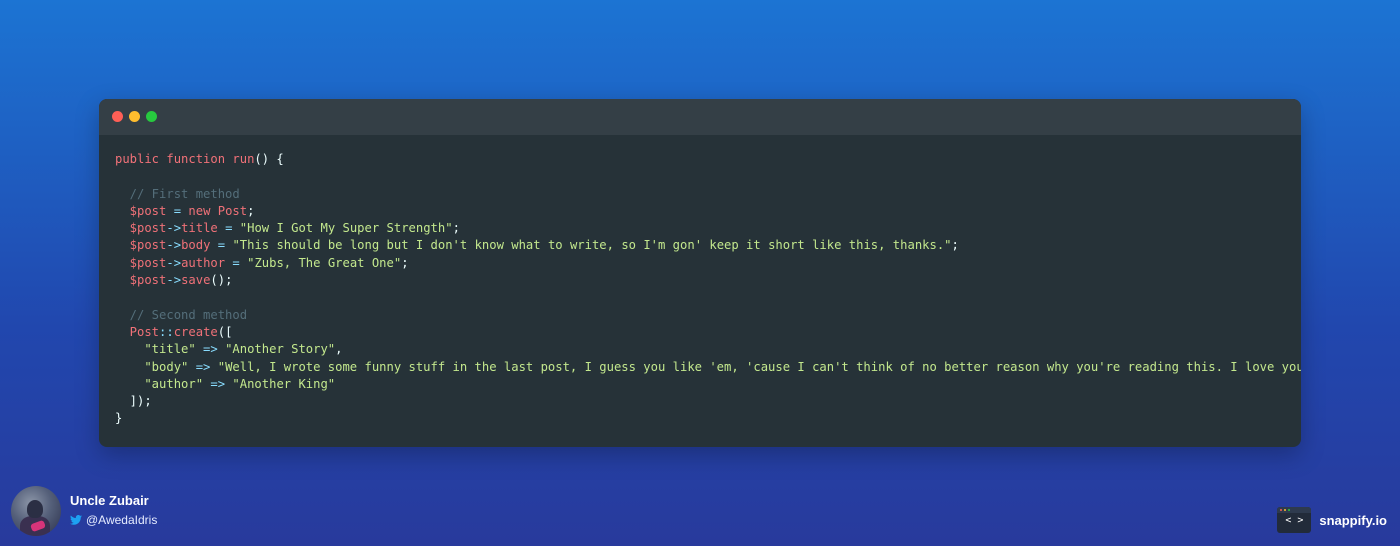 The height and width of the screenshot is (546, 1400). What do you see at coordinates (708, 349) in the screenshot?
I see `code-line: "title" => "Another Story",` at bounding box center [708, 349].